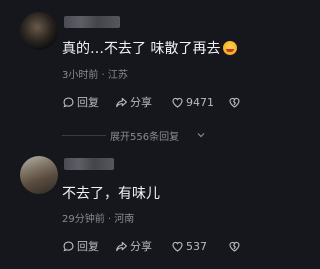 The width and height of the screenshot is (320, 269). I want to click on expand-replies-button: 展开556条回复, so click(177, 135).